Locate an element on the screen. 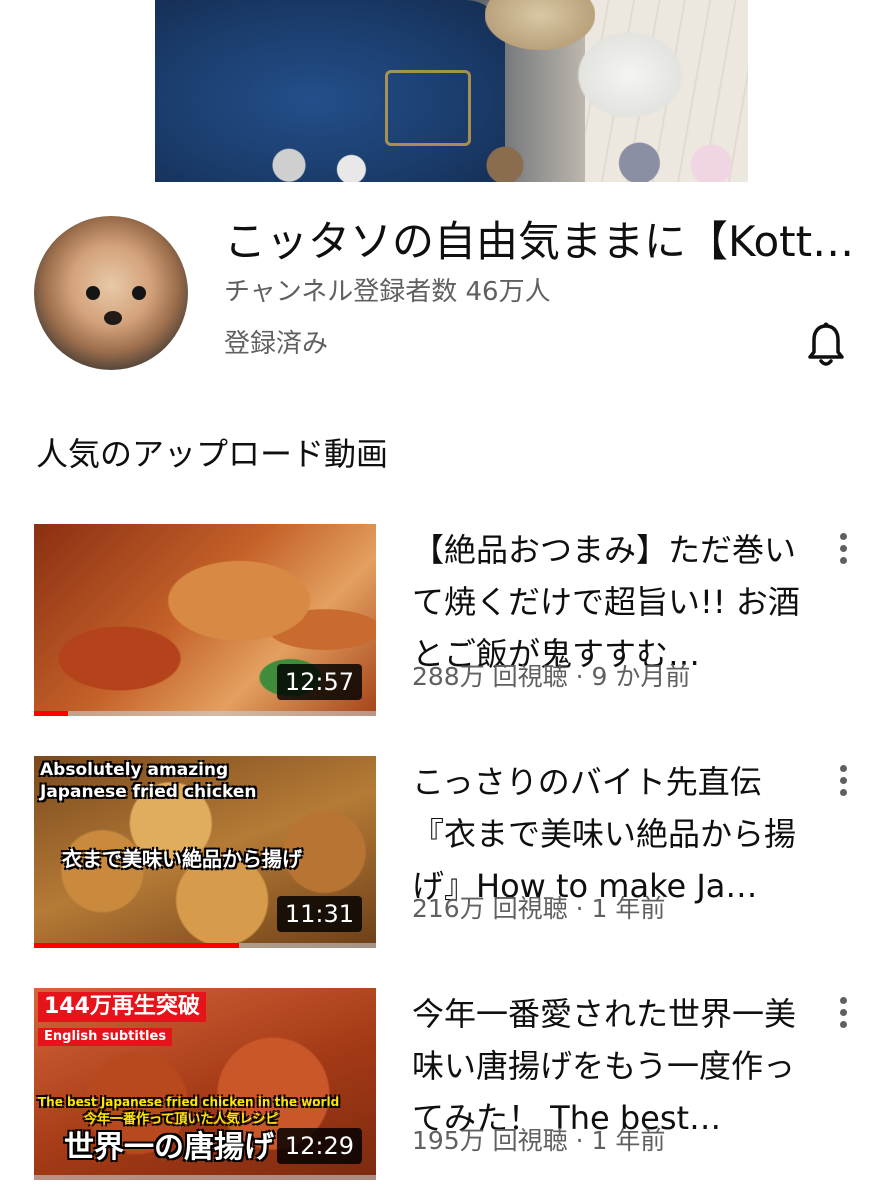  banner-plush-toys is located at coordinates (505, 161).